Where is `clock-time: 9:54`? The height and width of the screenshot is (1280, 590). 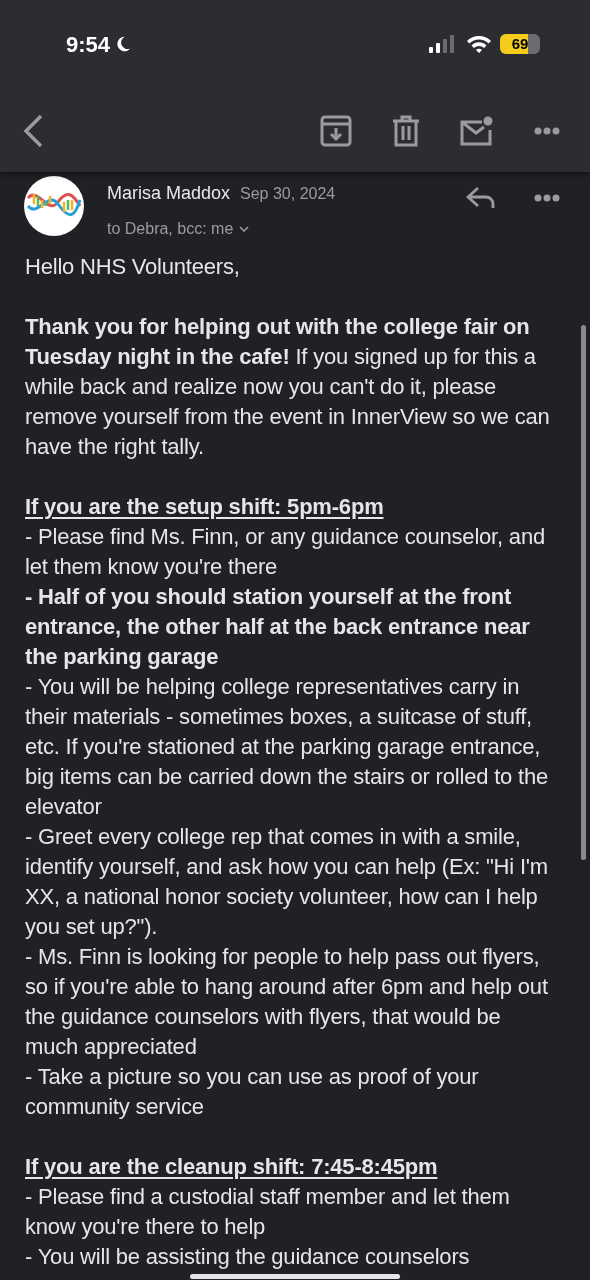
clock-time: 9:54 is located at coordinates (88, 44).